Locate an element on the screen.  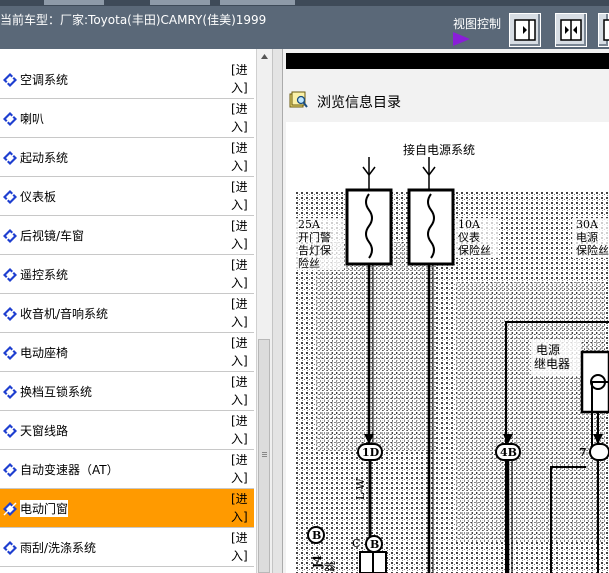
list-item-label: 电动门窗 is located at coordinates (44, 508).